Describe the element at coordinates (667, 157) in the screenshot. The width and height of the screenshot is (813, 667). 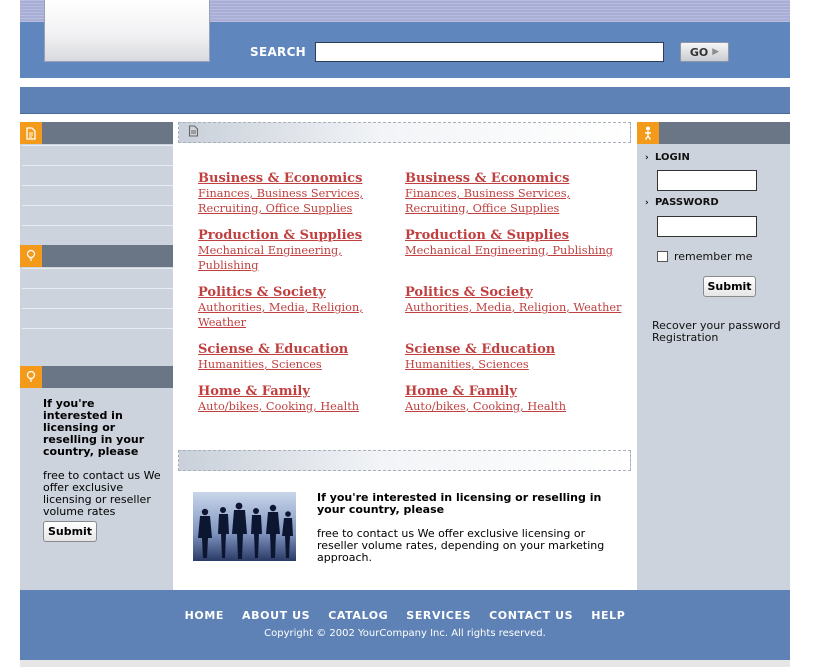
I see `login-label: › LOGIN` at that location.